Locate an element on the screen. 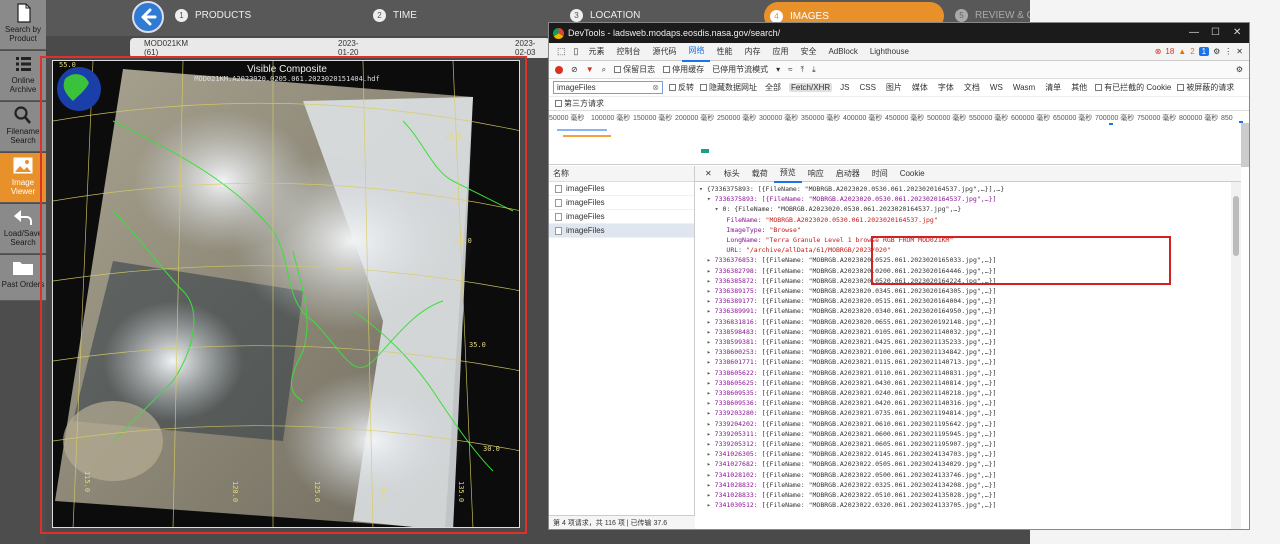 The height and width of the screenshot is (544, 1280). filter-type-css: CSS is located at coordinates (867, 87).